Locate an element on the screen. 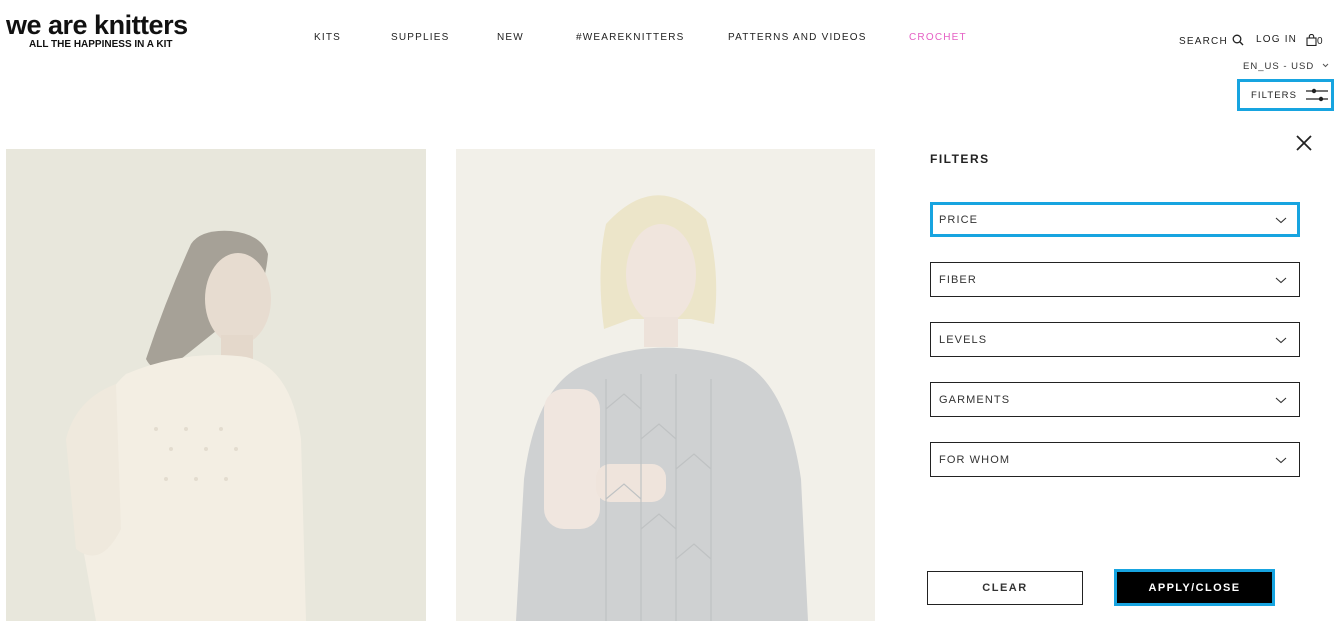 This screenshot has width=1339, height=621. filter-dropdown-label: GARMENTS is located at coordinates (975, 399).